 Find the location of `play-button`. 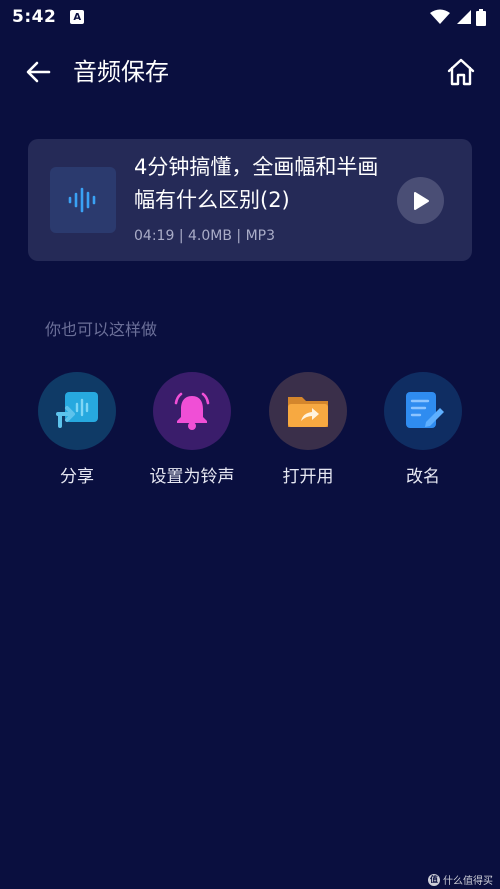

play-button is located at coordinates (420, 200).